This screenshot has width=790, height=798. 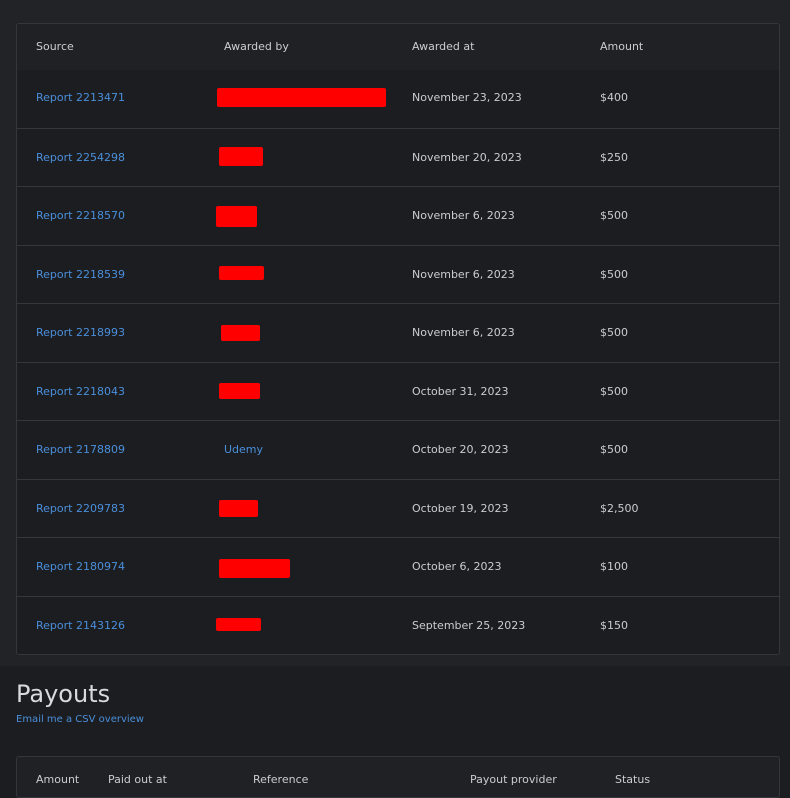 What do you see at coordinates (460, 449) in the screenshot?
I see `awarded-at: October 20, 2023` at bounding box center [460, 449].